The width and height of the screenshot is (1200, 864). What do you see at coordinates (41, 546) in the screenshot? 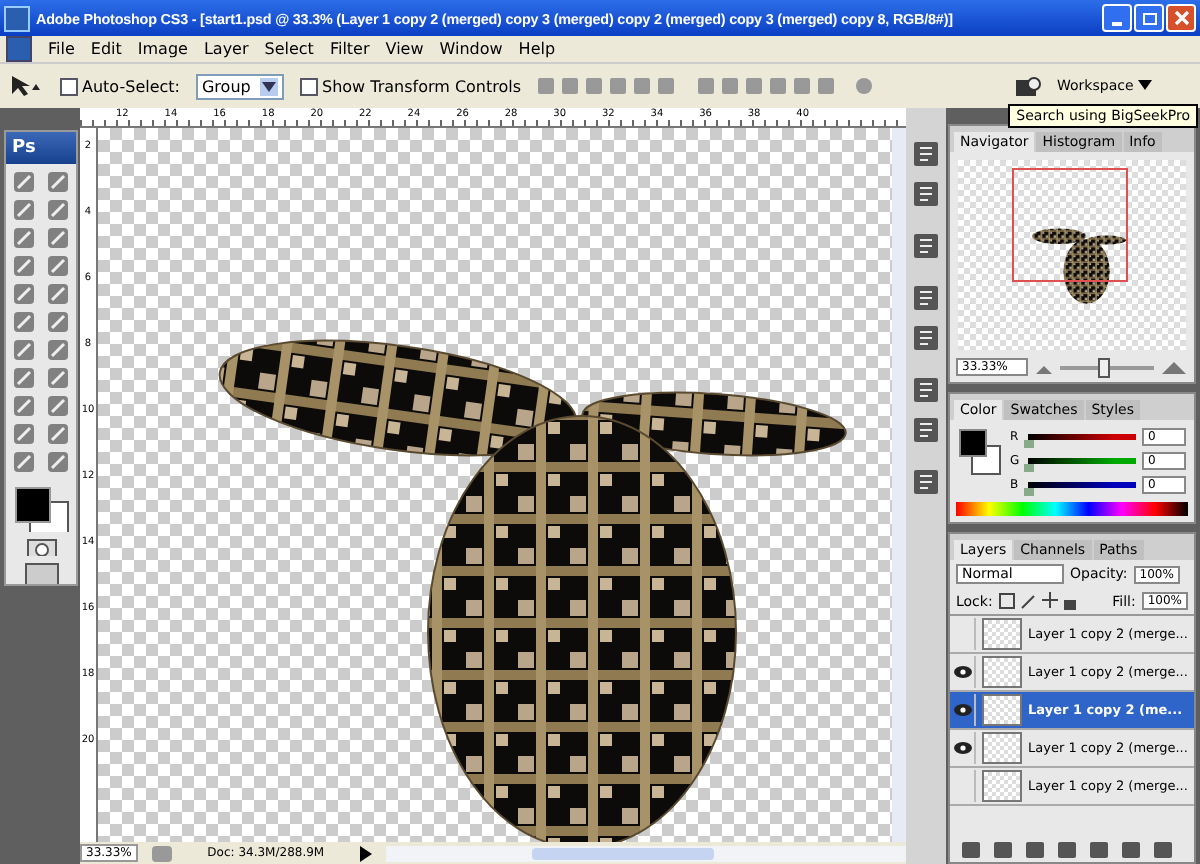
I see `quick-mask-icon` at bounding box center [41, 546].